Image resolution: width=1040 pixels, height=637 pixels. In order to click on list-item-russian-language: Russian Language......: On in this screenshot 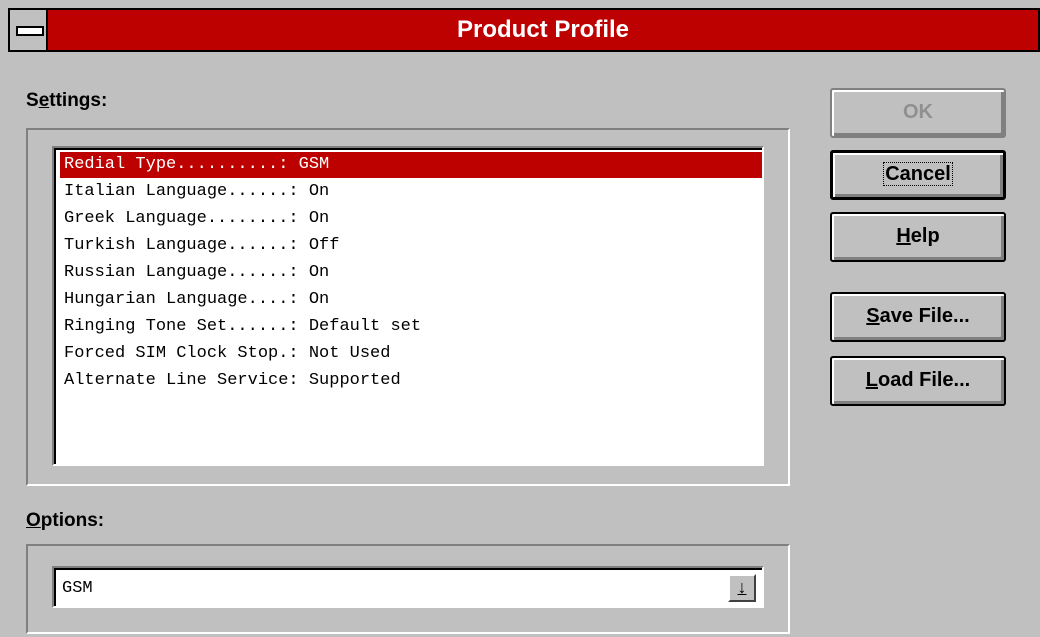, I will do `click(411, 273)`.